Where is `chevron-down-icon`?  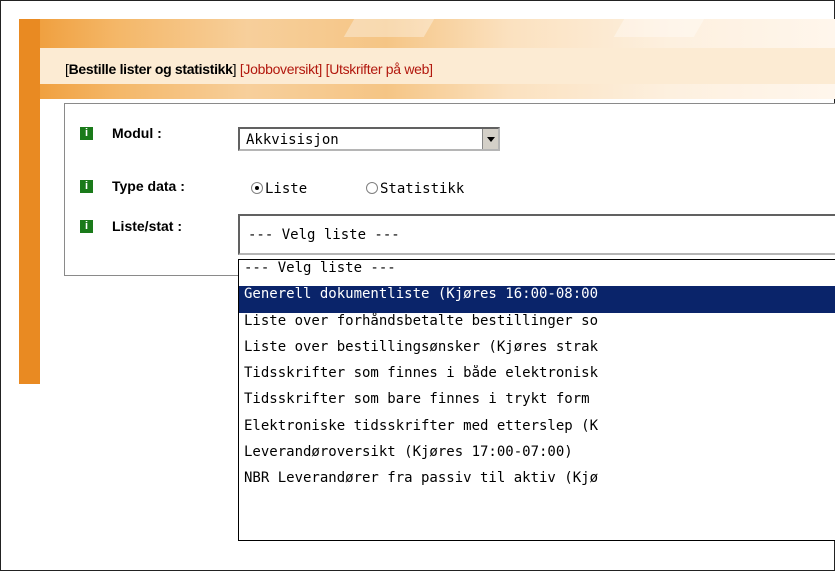 chevron-down-icon is located at coordinates (490, 139).